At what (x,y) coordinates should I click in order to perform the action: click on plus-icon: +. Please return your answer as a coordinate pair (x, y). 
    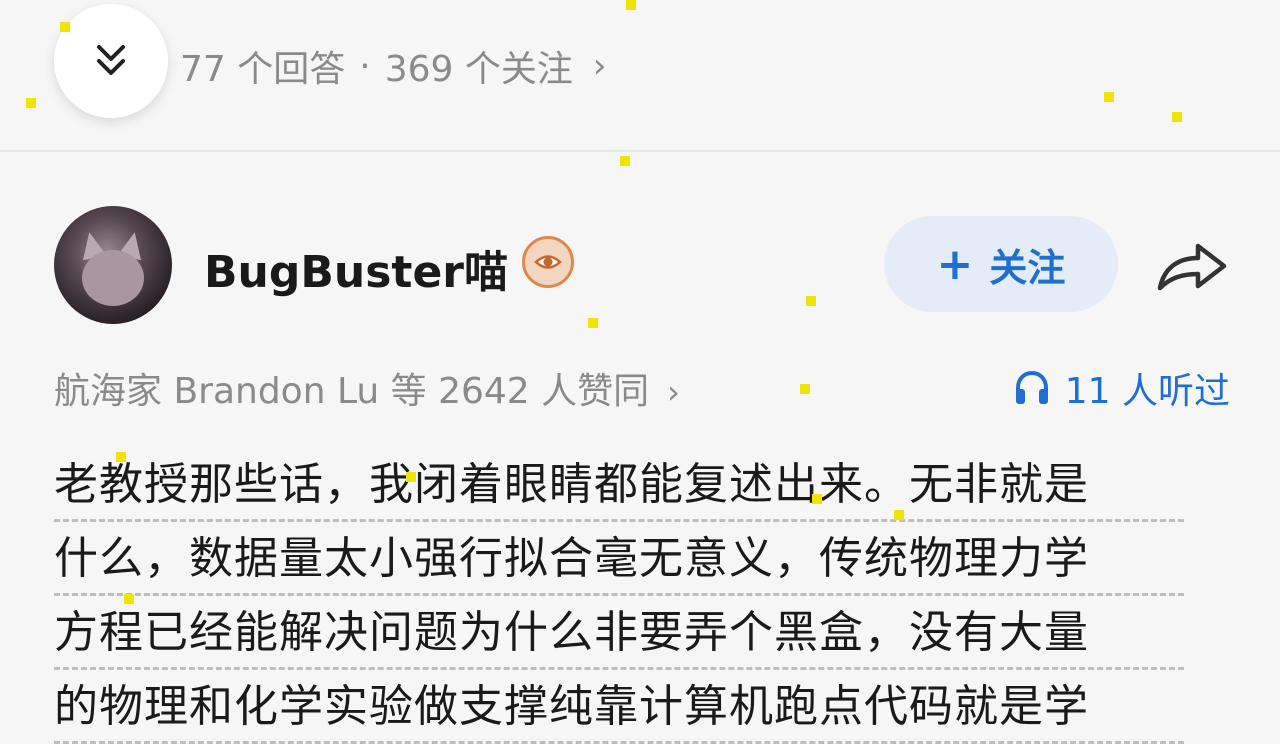
    Looking at the image, I should click on (955, 264).